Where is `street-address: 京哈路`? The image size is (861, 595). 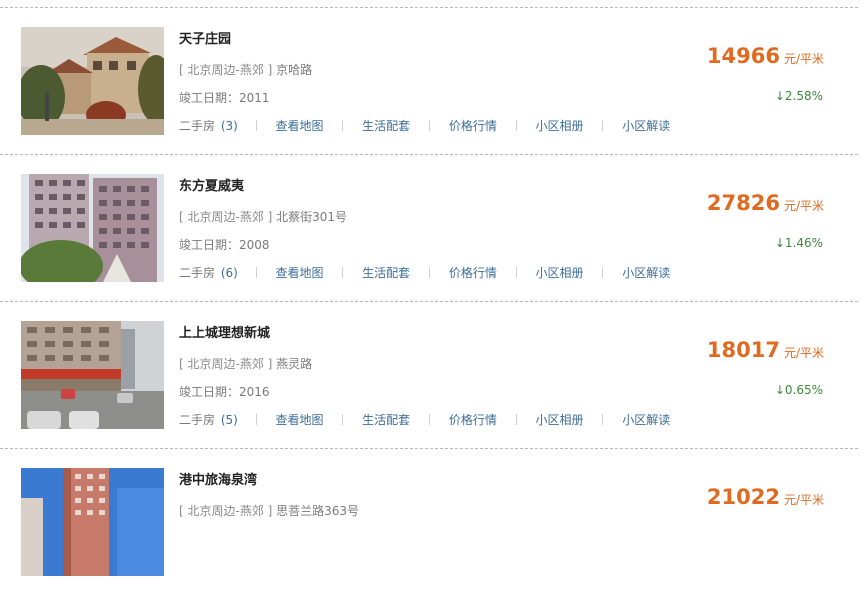 street-address: 京哈路 is located at coordinates (294, 70).